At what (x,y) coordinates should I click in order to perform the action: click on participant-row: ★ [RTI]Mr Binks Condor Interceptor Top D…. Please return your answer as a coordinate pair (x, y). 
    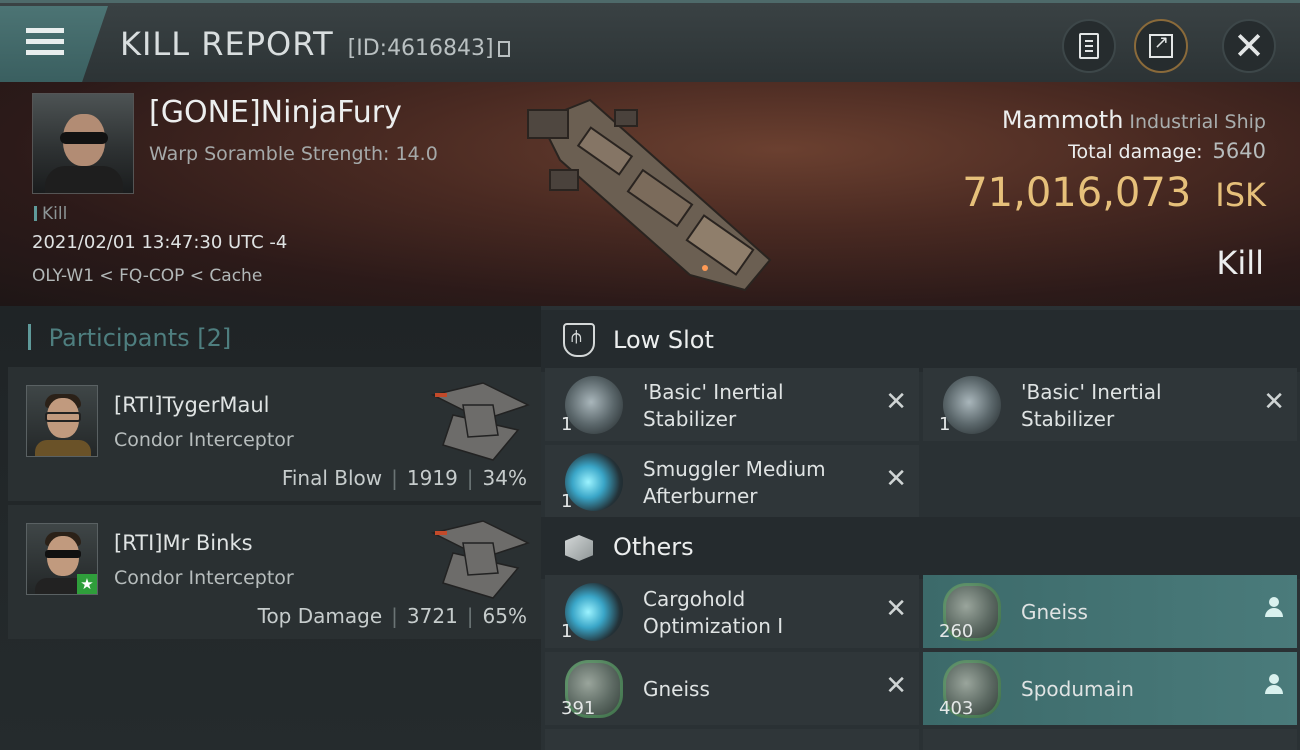
    Looking at the image, I should click on (274, 572).